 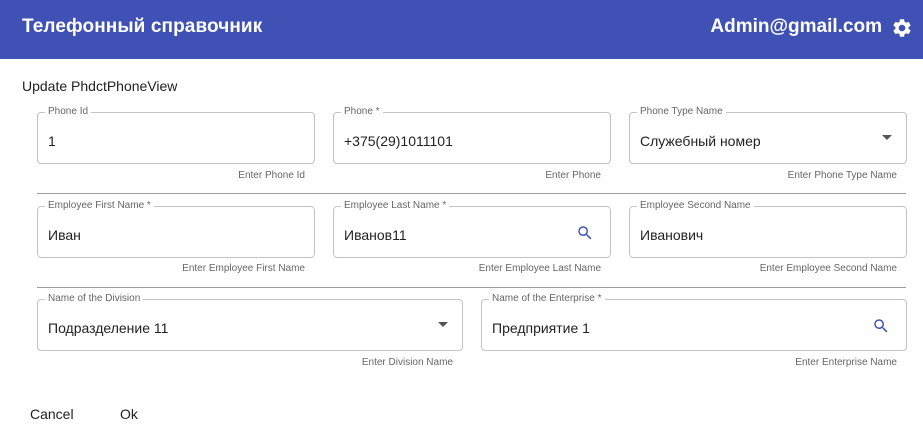 I want to click on first-name-helper: Enter Employee First Name, so click(x=243, y=268).